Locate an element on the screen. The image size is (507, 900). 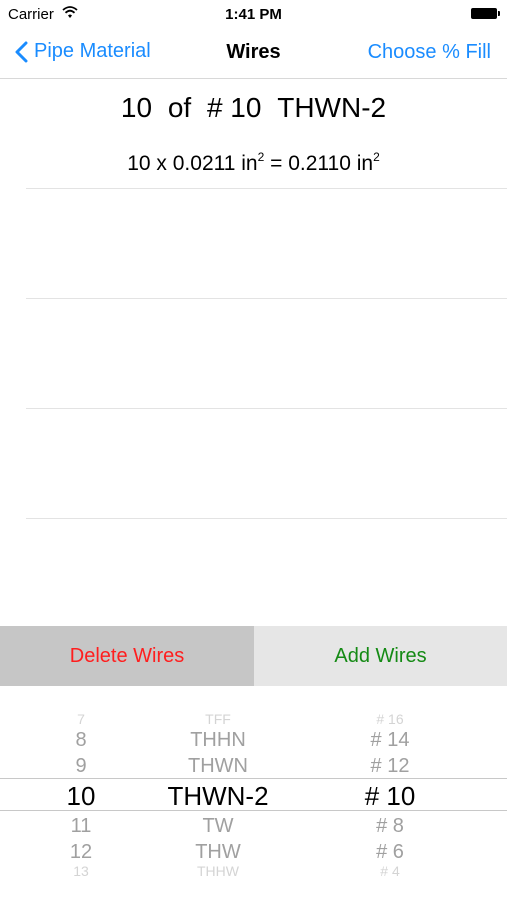
type-option: THHW is located at coordinates (218, 871).